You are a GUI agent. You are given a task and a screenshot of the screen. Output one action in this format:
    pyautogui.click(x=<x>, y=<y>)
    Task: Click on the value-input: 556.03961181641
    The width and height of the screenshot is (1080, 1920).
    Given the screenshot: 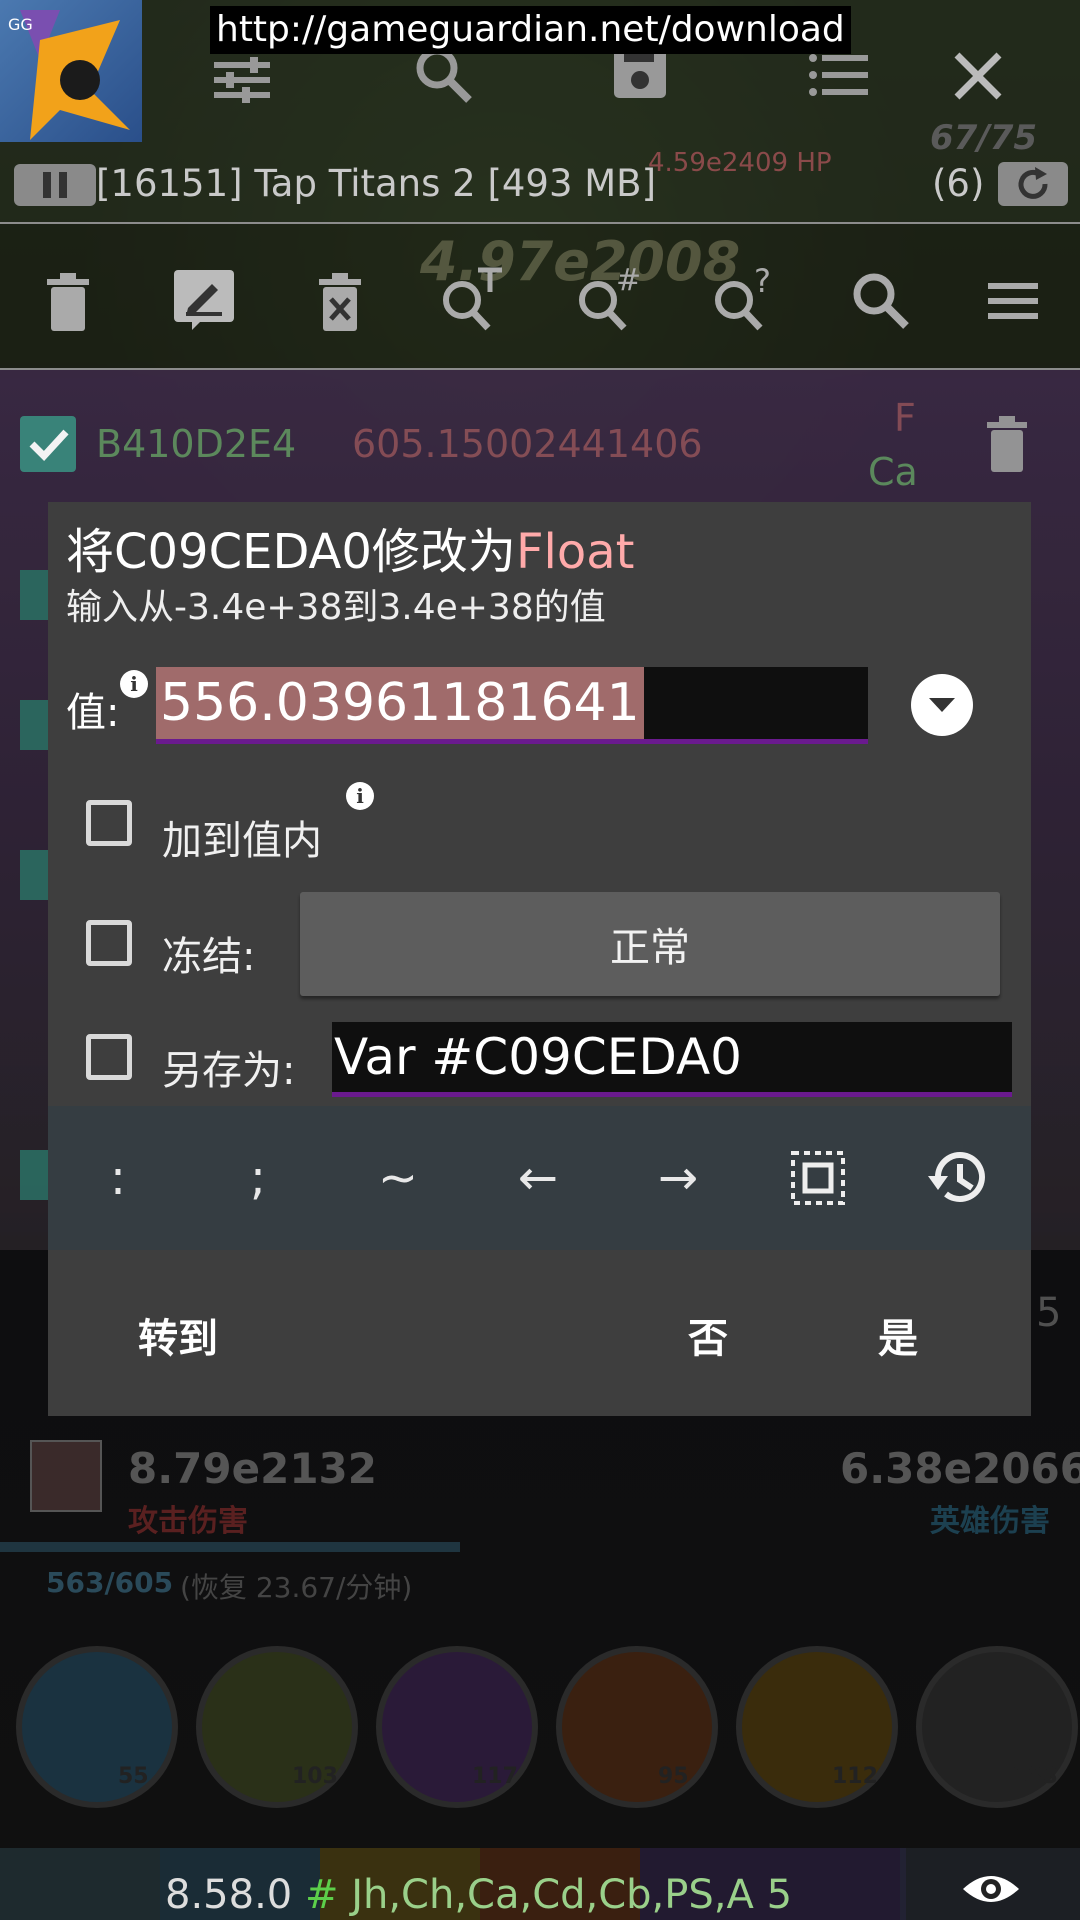 What is the action you would take?
    pyautogui.click(x=512, y=705)
    